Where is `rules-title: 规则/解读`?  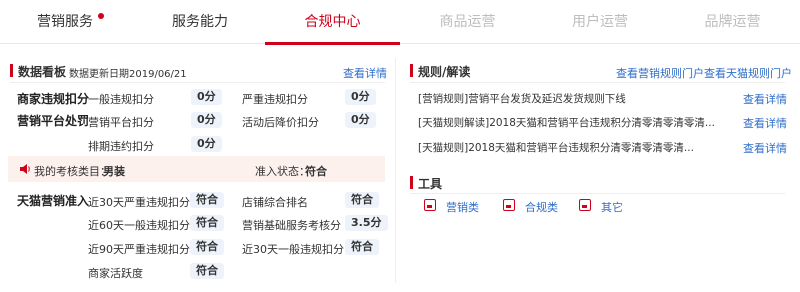
rules-title: 规则/解读 is located at coordinates (444, 72).